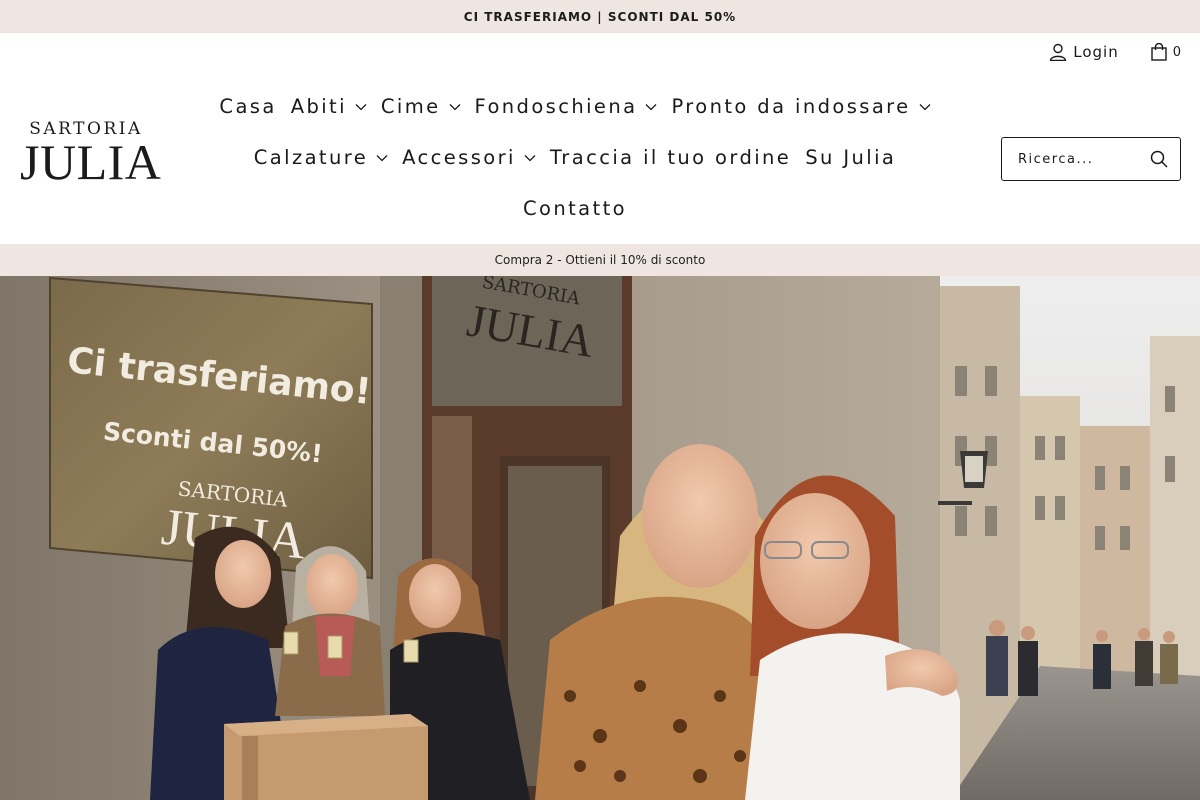 The height and width of the screenshot is (800, 1200). I want to click on nav-item-fondoschiena: Fondoschiena, so click(566, 106).